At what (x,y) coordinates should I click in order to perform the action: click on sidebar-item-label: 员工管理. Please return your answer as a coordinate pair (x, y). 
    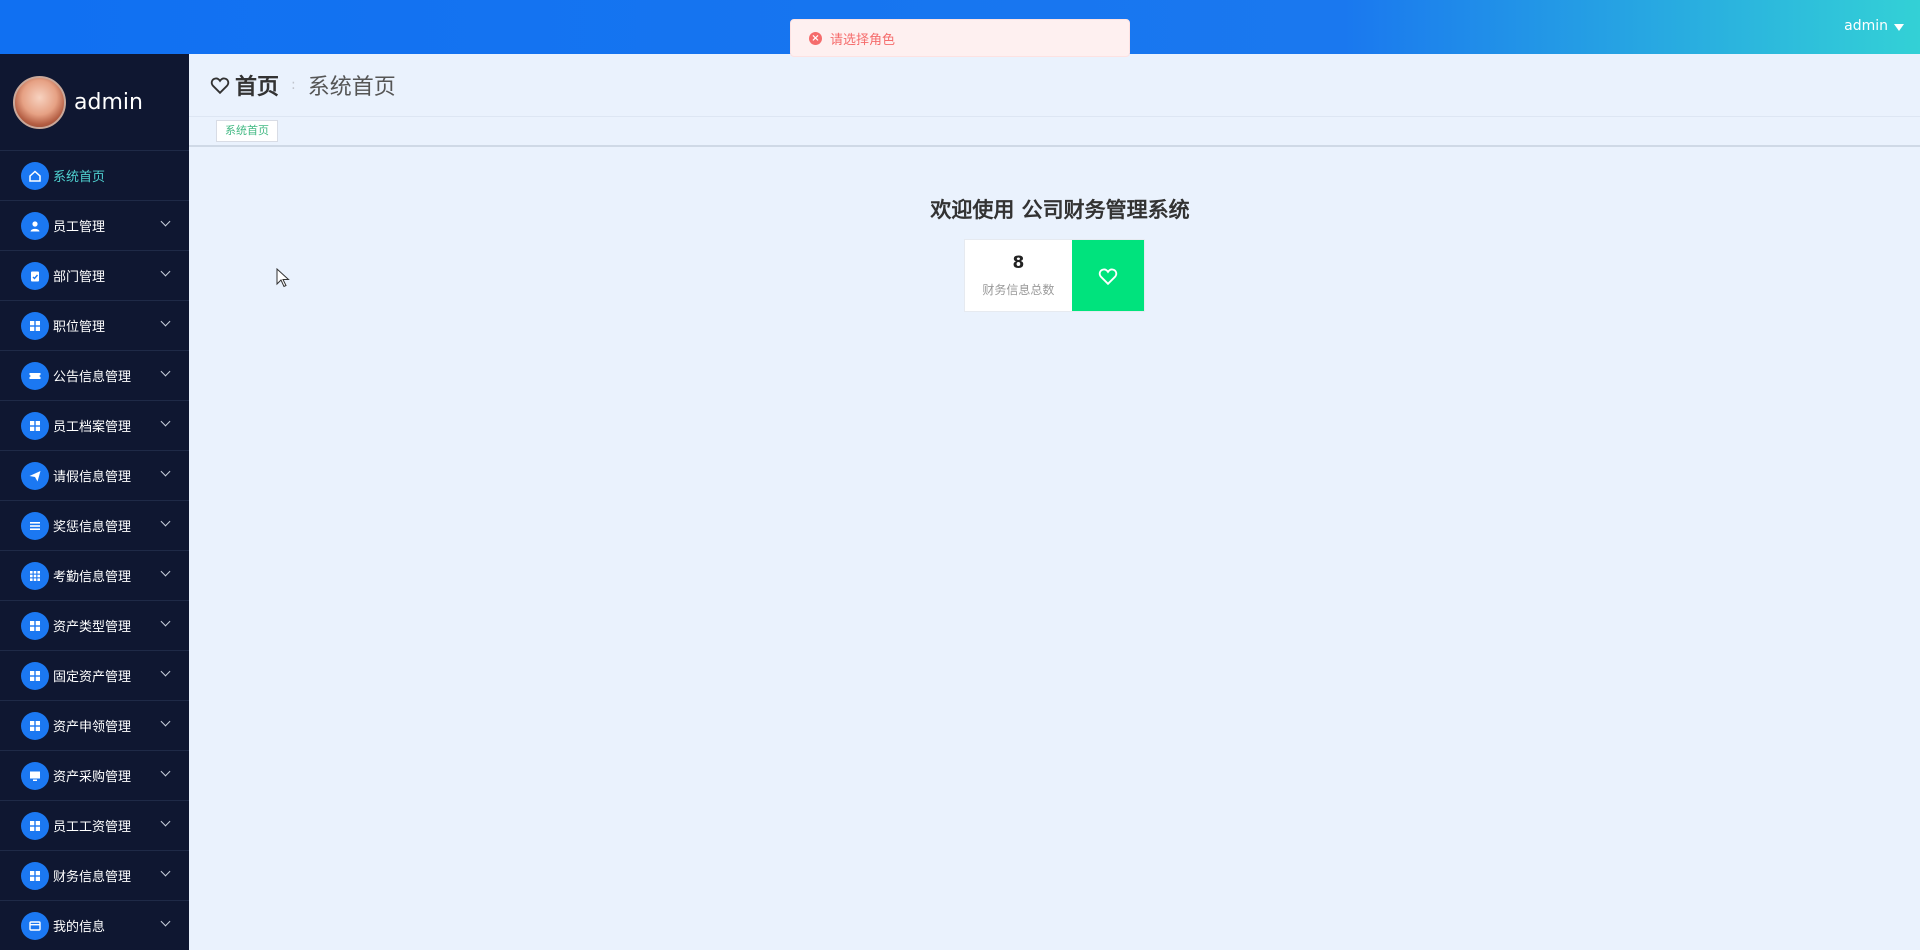
    Looking at the image, I should click on (79, 227).